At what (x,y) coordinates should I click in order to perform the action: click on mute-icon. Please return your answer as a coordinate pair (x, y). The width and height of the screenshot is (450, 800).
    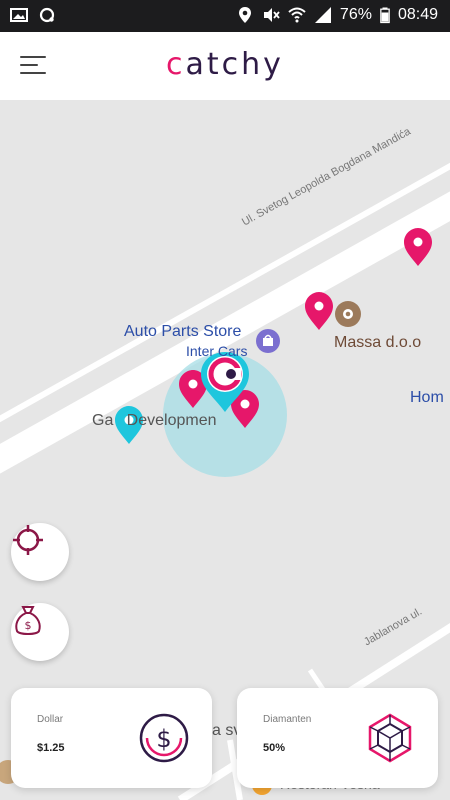
    Looking at the image, I should click on (271, 15).